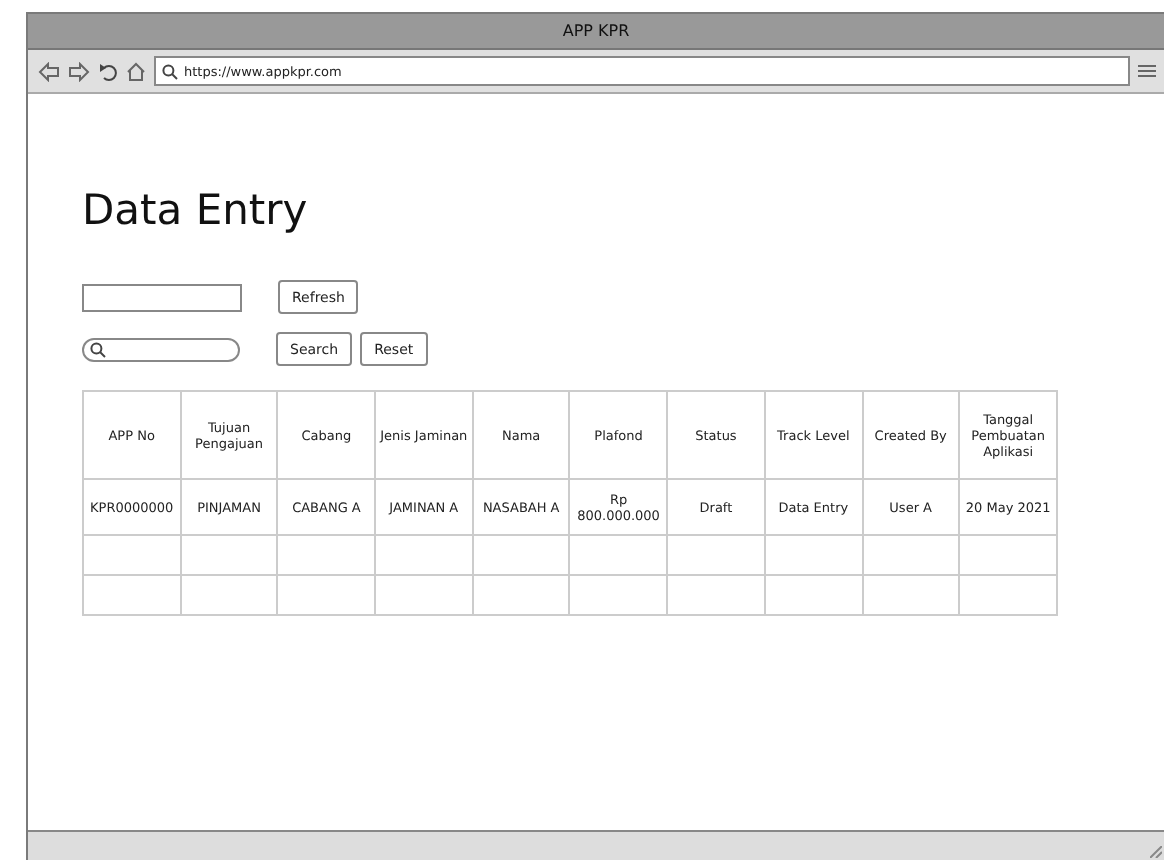 This screenshot has width=1164, height=860. Describe the element at coordinates (1147, 71) in the screenshot. I see `menu-icon` at that location.